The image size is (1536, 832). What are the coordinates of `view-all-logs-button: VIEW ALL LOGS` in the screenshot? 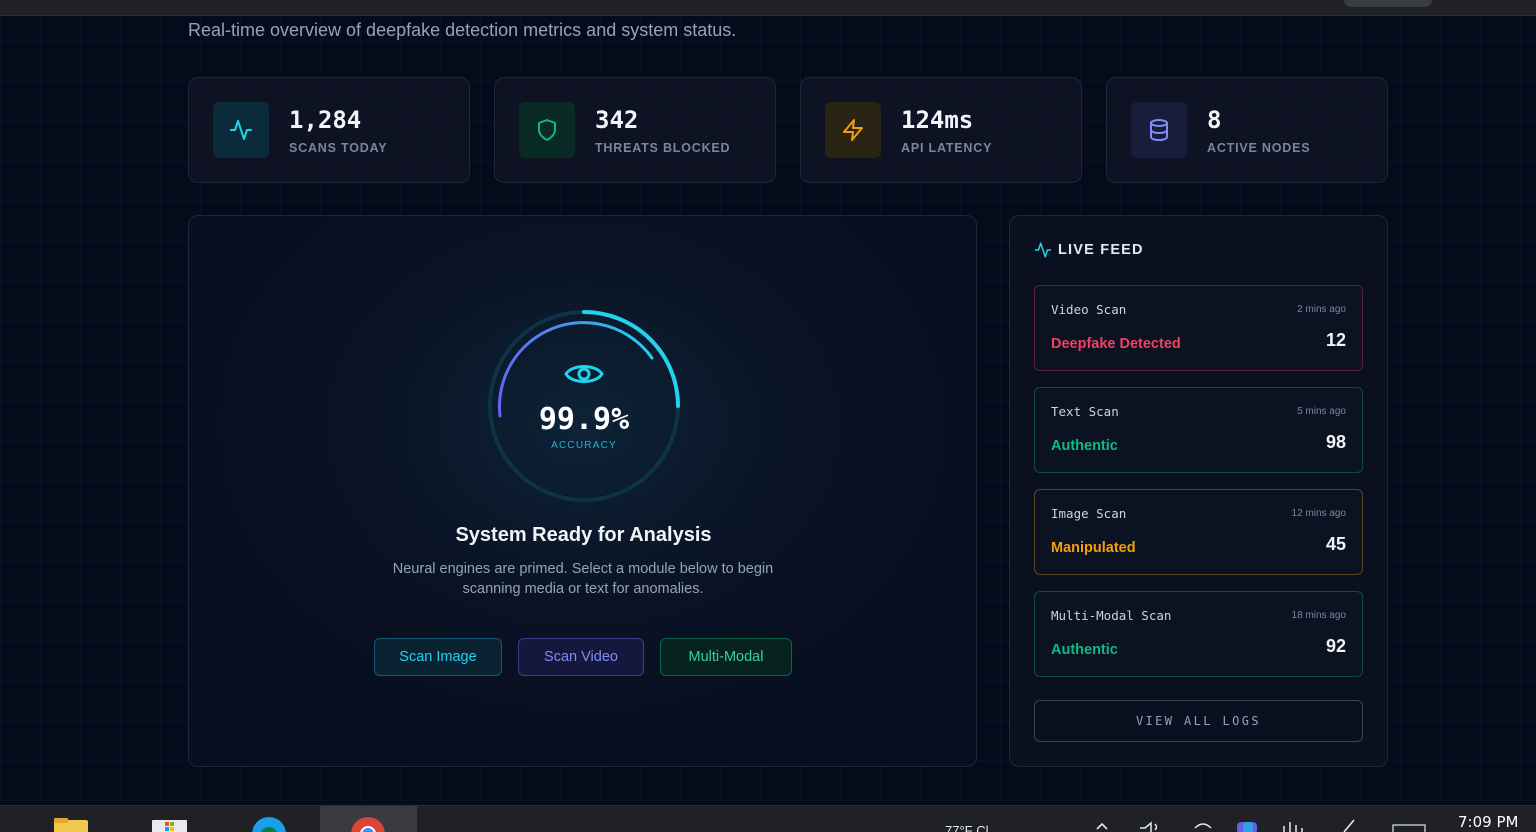 It's located at (1198, 721).